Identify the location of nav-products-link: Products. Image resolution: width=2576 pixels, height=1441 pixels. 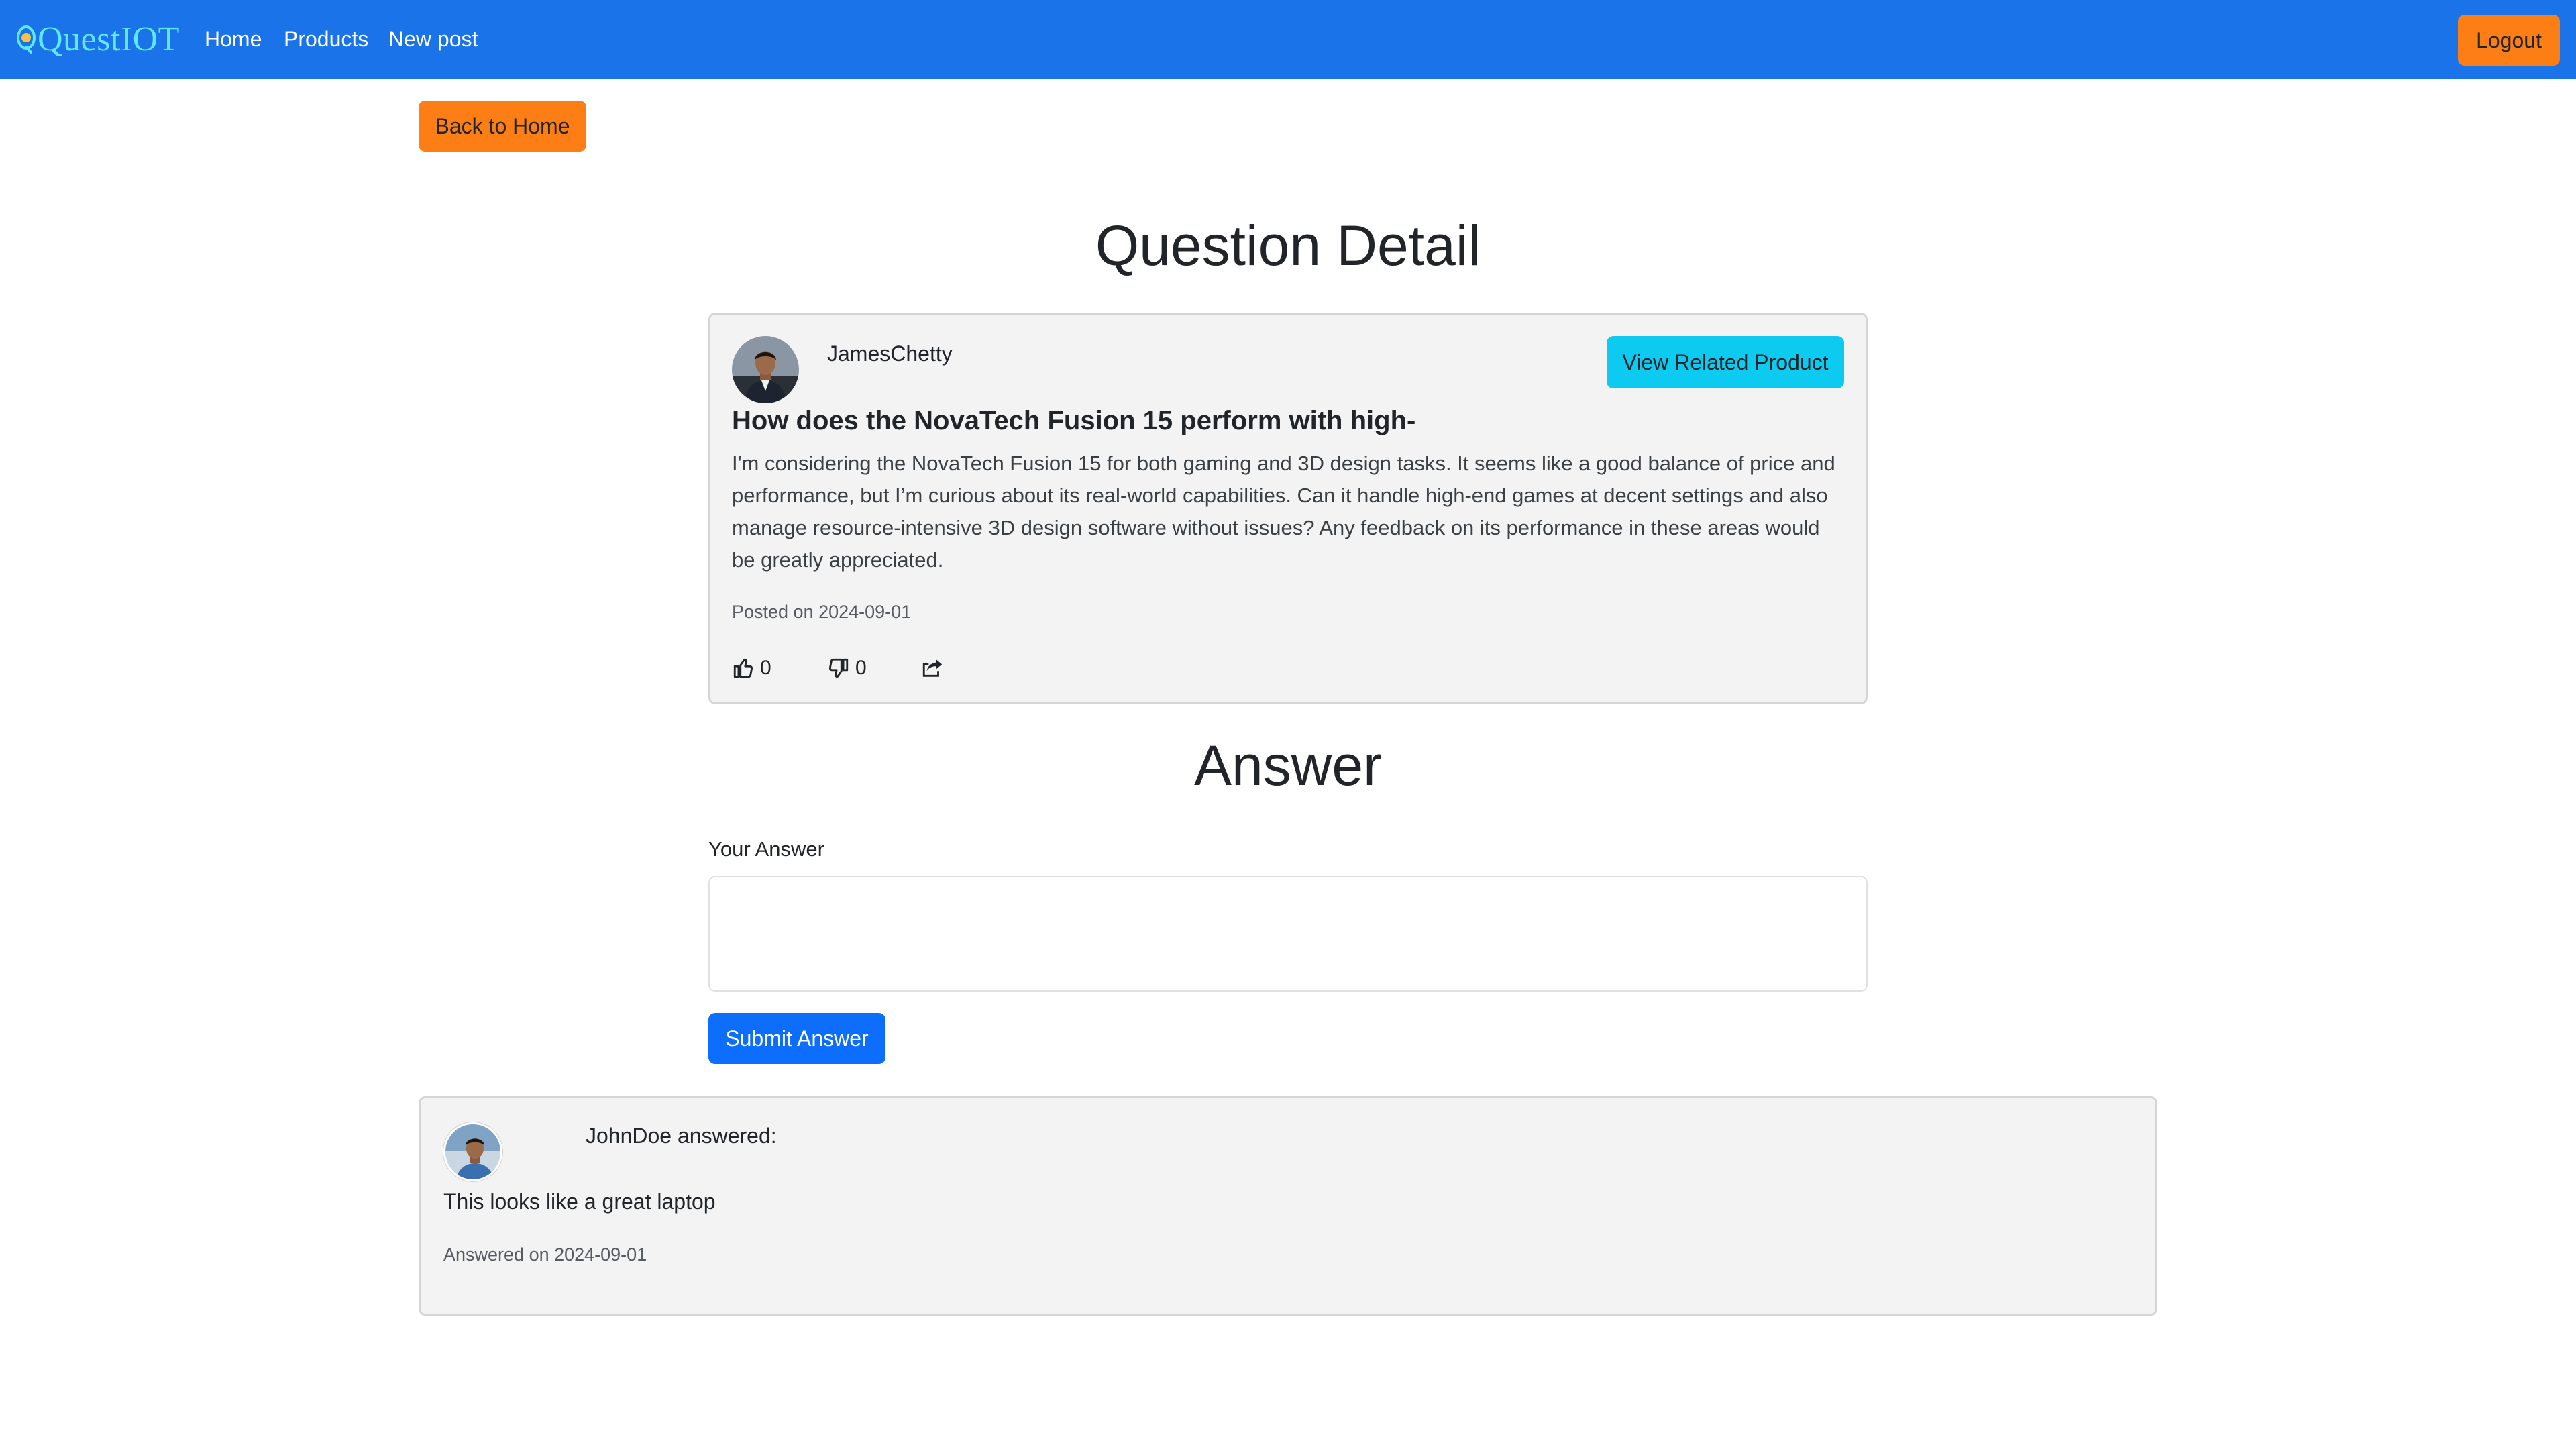
(326, 39).